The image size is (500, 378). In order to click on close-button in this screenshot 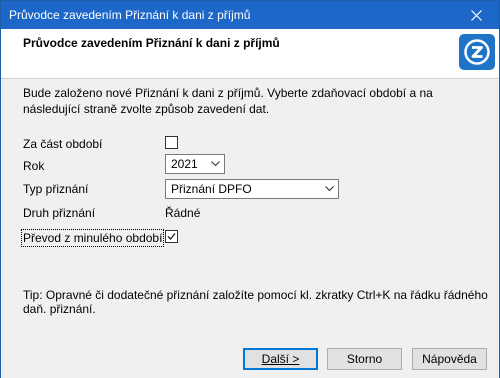, I will do `click(476, 15)`.